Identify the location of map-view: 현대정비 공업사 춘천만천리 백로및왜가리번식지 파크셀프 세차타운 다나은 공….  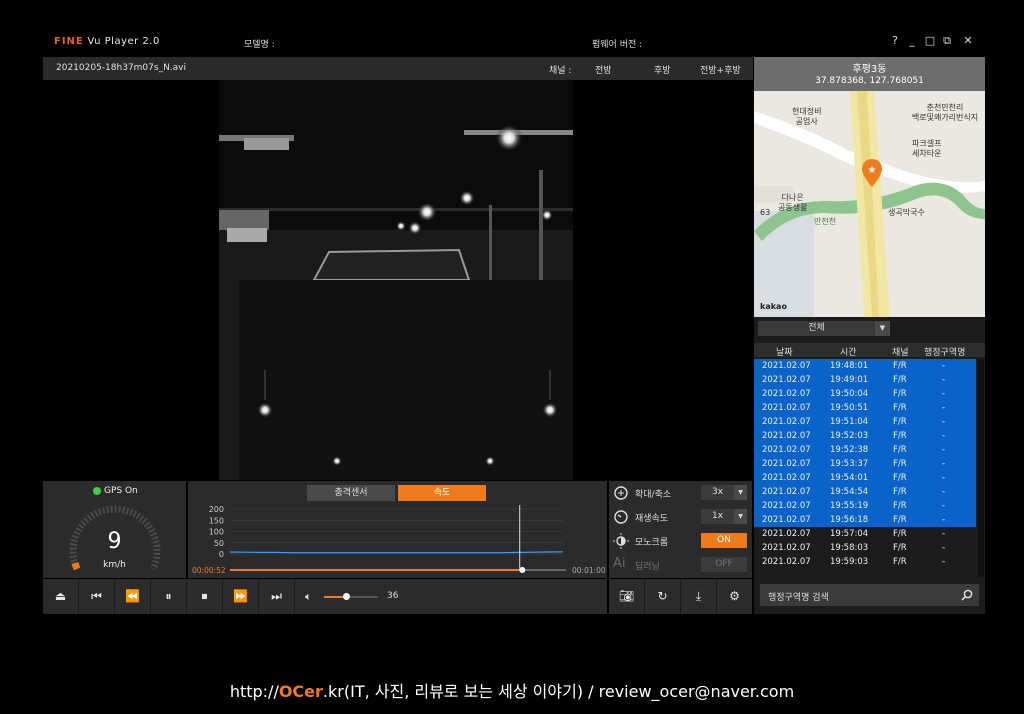
(869, 204).